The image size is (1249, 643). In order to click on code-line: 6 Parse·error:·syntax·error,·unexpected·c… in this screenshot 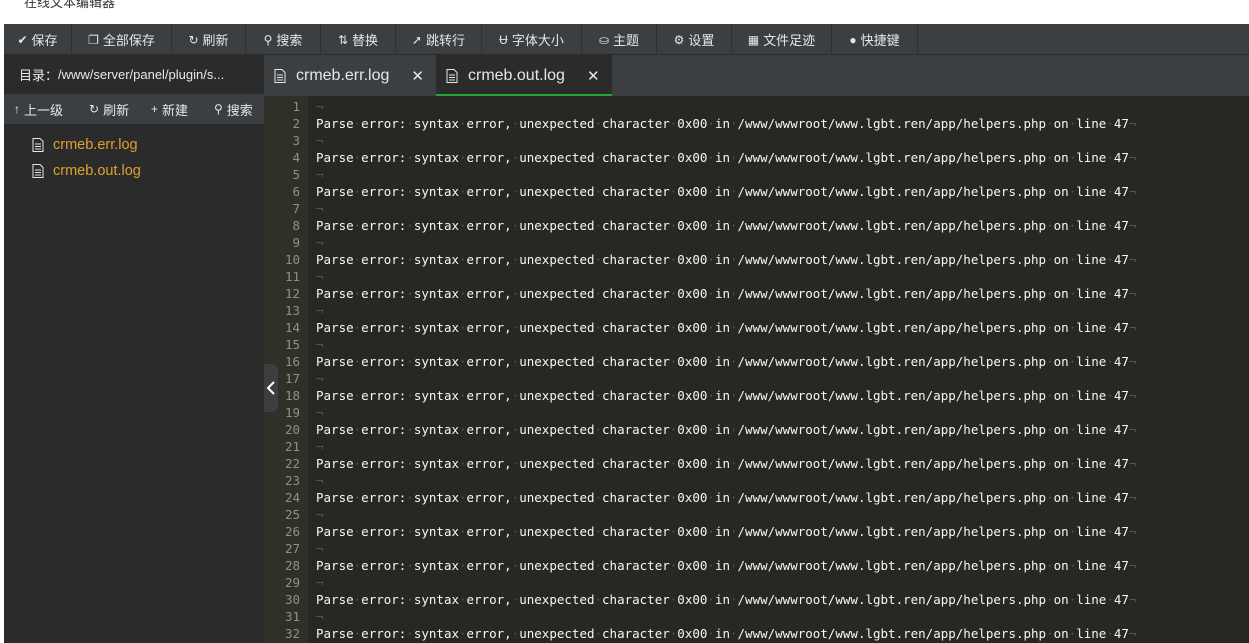, I will do `click(756, 191)`.